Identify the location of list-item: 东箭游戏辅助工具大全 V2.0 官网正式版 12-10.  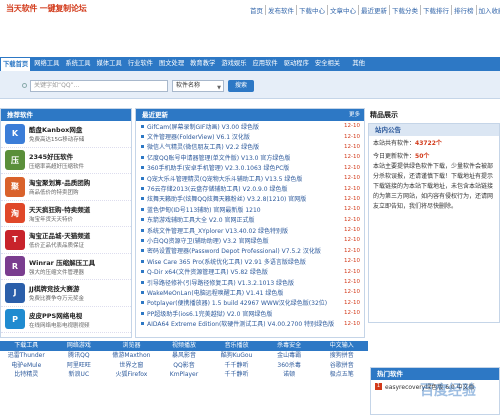
(250, 220).